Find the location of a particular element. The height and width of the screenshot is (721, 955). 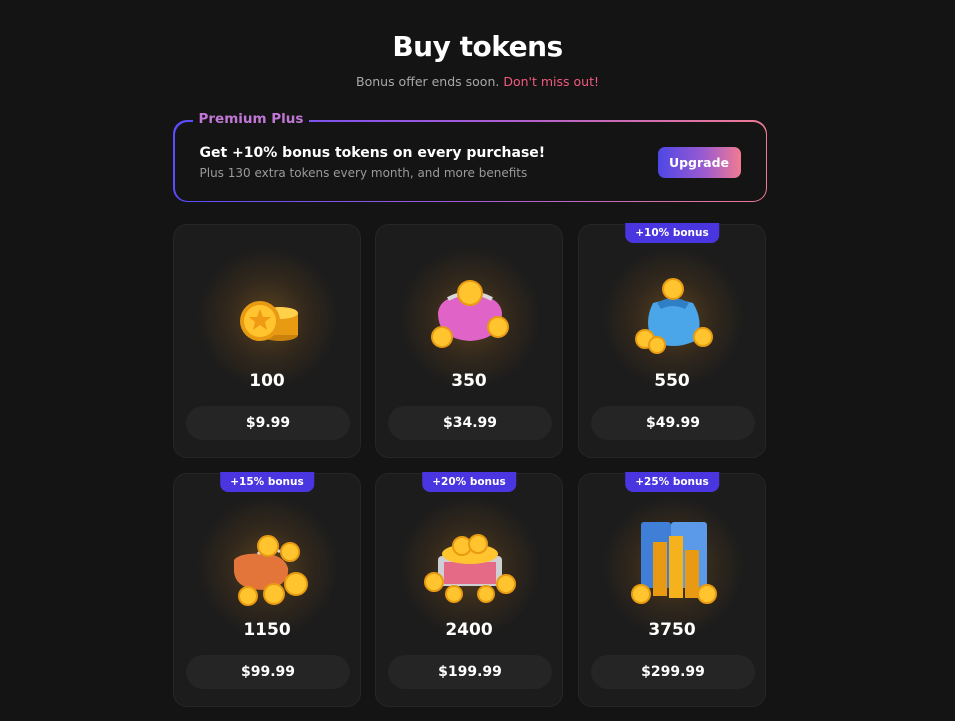

bonus-badge: +25% bonus is located at coordinates (672, 482).